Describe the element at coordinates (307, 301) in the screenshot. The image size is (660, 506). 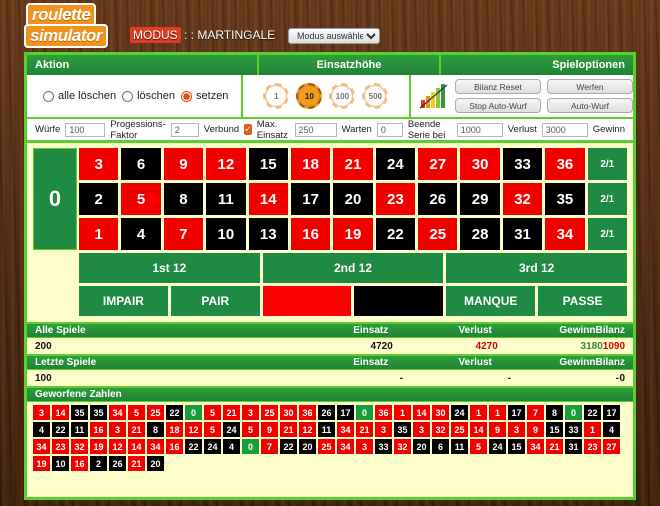
I see `even-bet-red` at that location.